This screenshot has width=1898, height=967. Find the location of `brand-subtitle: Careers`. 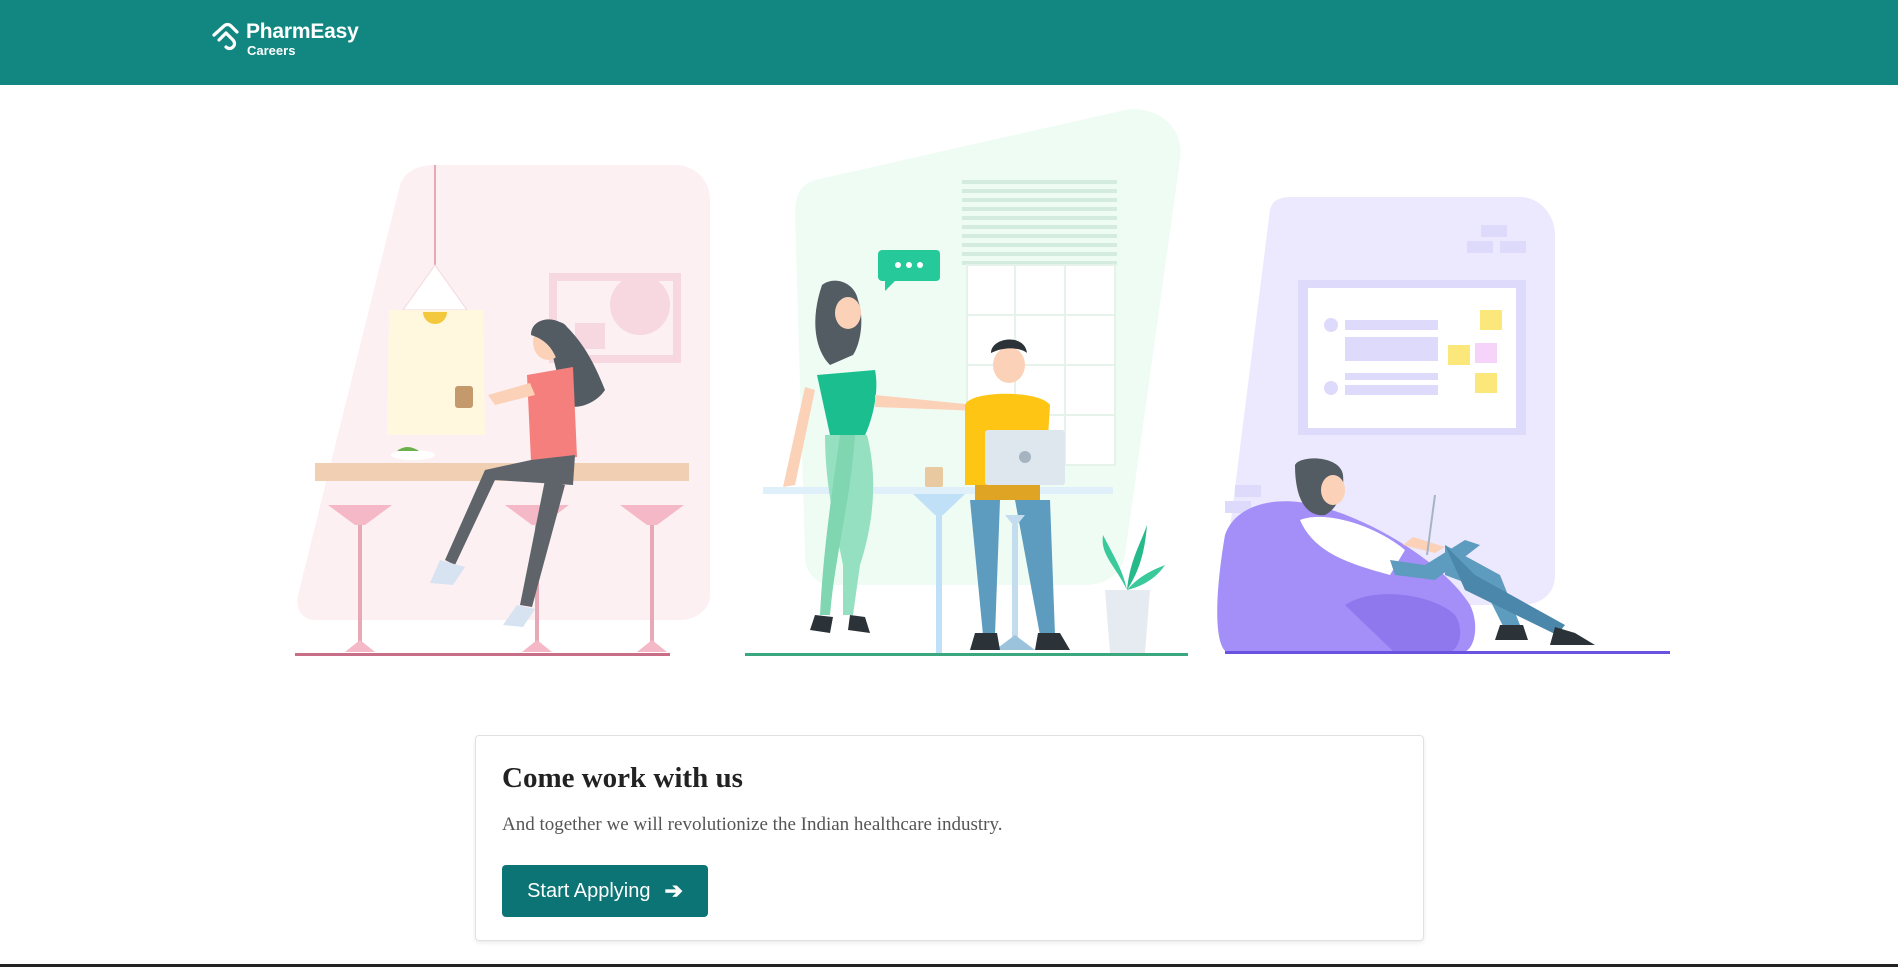

brand-subtitle: Careers is located at coordinates (271, 50).